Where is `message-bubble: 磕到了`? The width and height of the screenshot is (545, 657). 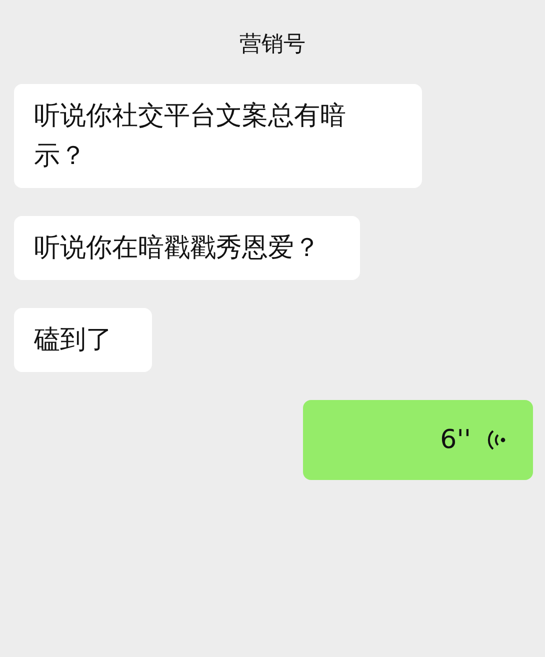 message-bubble: 磕到了 is located at coordinates (83, 340).